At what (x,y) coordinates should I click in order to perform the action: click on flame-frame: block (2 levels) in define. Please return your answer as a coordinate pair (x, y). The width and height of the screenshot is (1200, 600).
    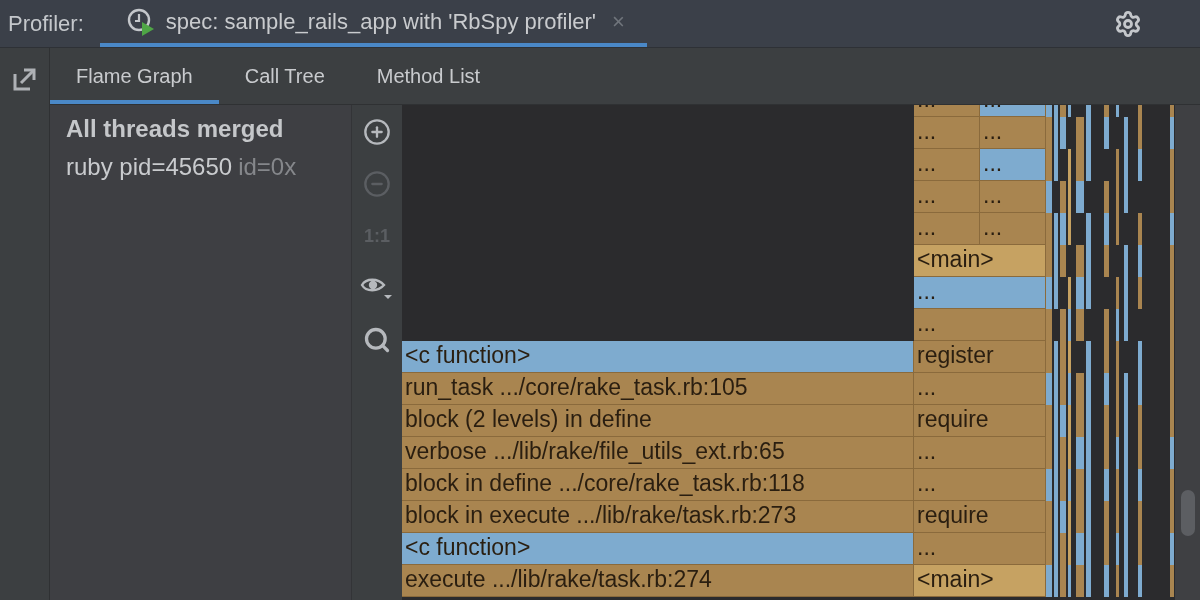
    Looking at the image, I should click on (658, 421).